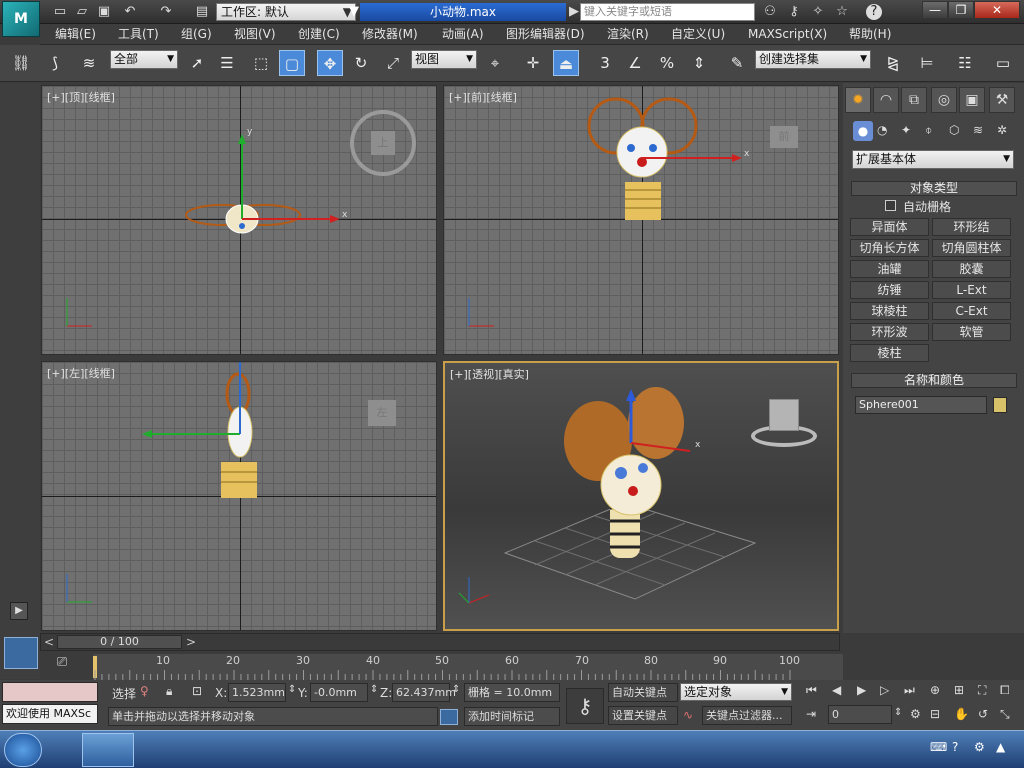 The image size is (1024, 768). What do you see at coordinates (982, 690) in the screenshot?
I see `zoom-extents-icon: ⛶` at bounding box center [982, 690].